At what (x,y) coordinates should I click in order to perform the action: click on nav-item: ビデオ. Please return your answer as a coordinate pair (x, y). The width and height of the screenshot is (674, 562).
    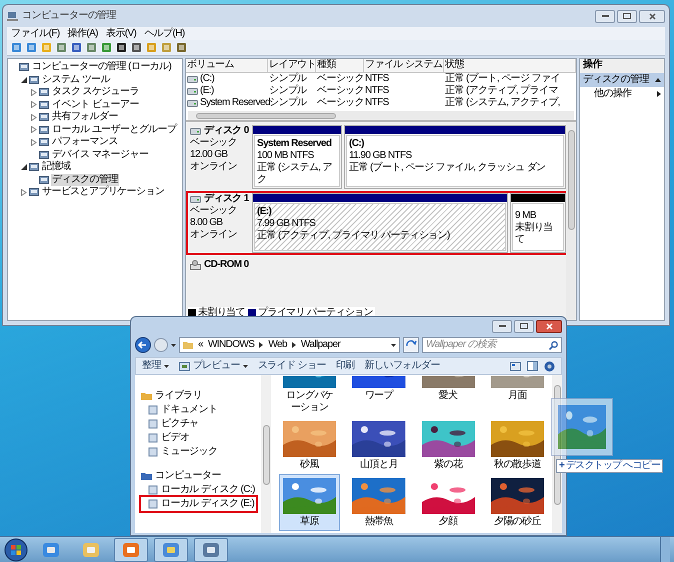
    Looking at the image, I should click on (166, 438).